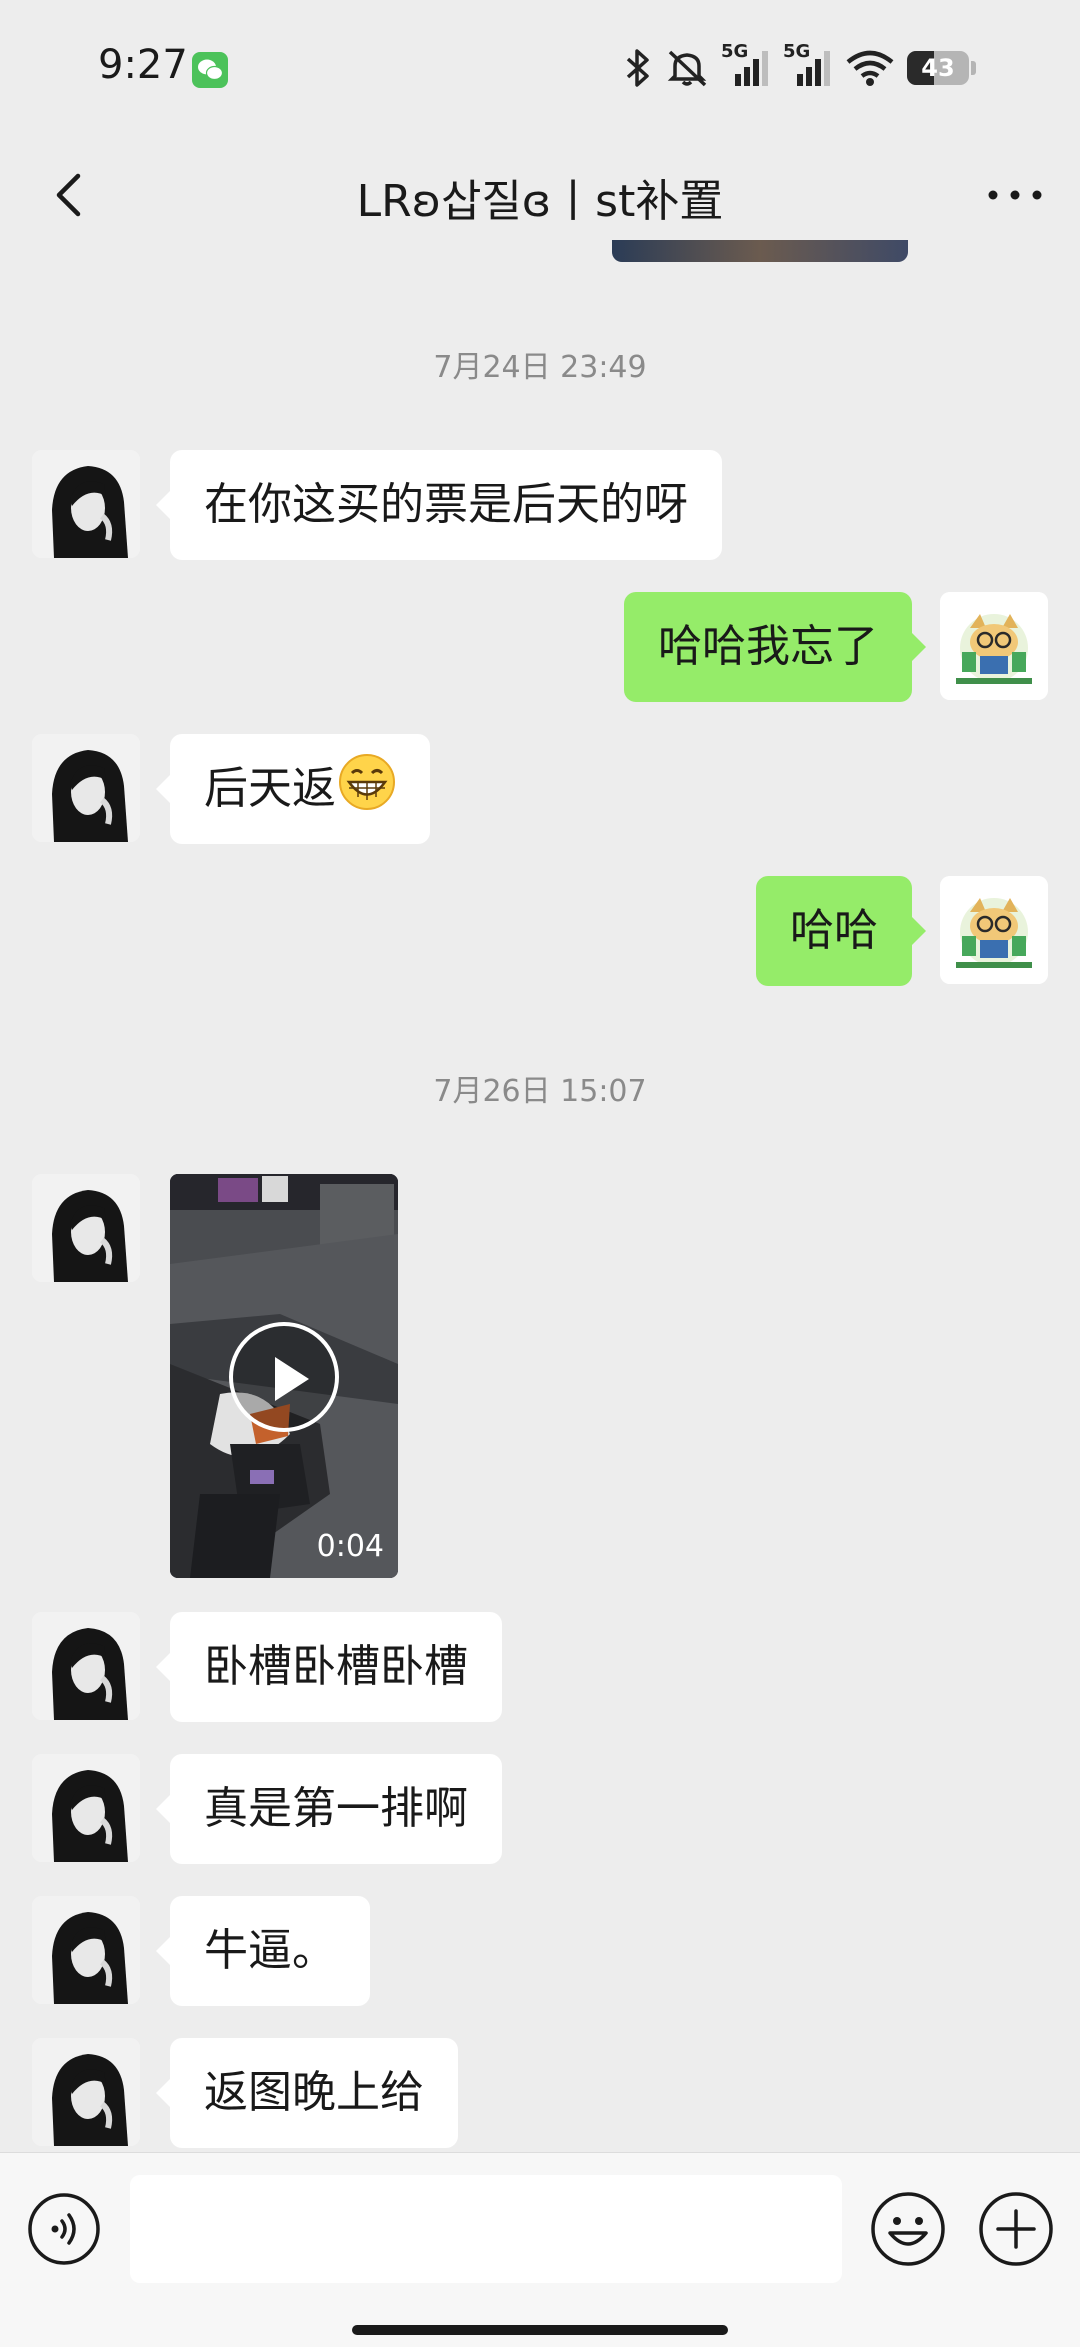 This screenshot has height=2347, width=1080. I want to click on chat-title: LRʚ삽질ɞ丨st补置, so click(540, 201).